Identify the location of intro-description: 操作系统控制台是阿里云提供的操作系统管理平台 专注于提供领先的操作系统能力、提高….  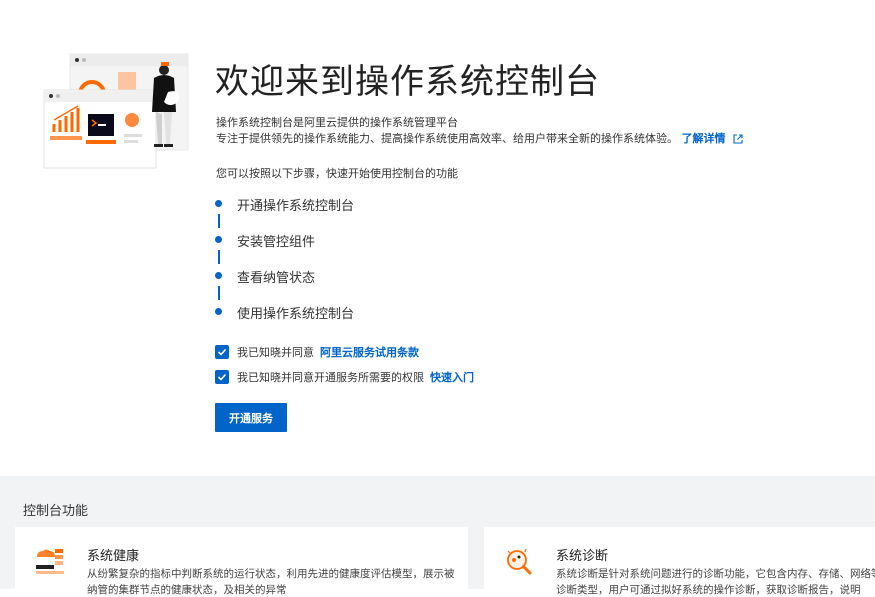
(479, 131).